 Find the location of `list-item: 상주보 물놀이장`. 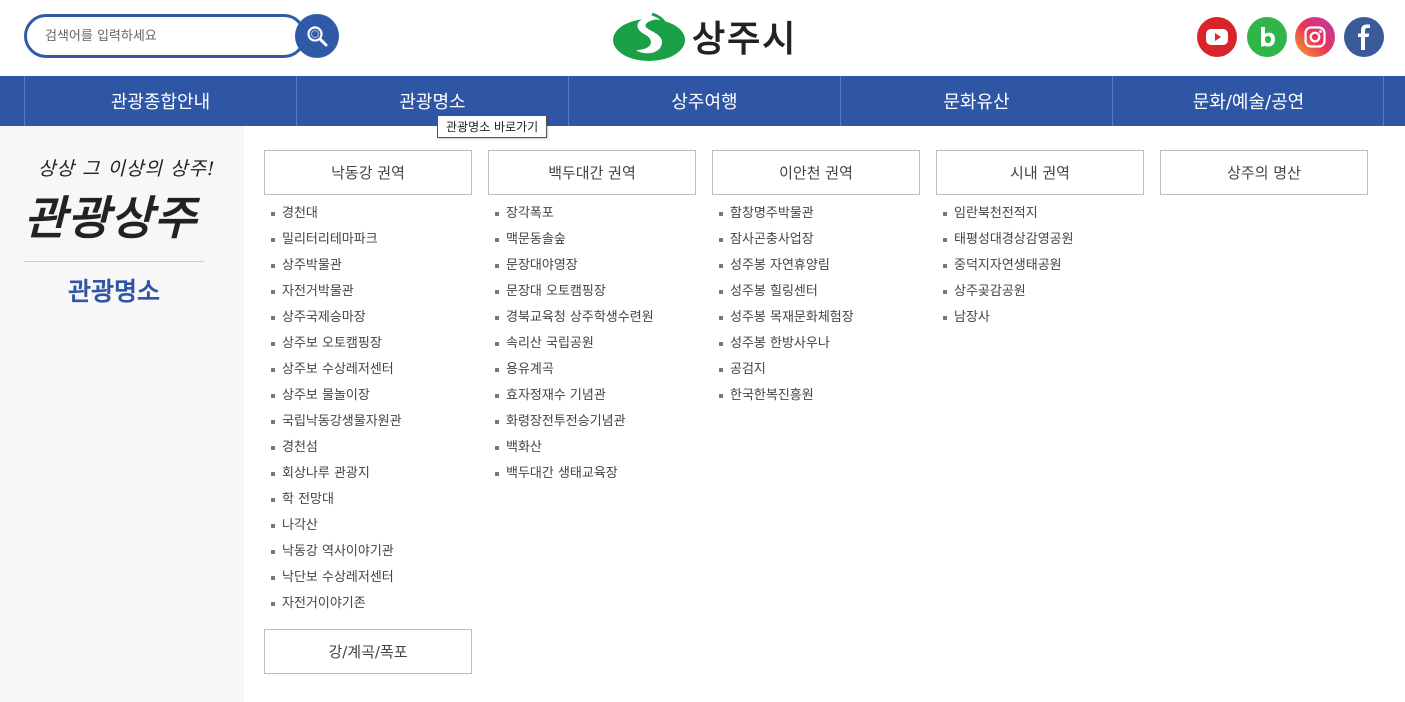

list-item: 상주보 물놀이장 is located at coordinates (368, 396).